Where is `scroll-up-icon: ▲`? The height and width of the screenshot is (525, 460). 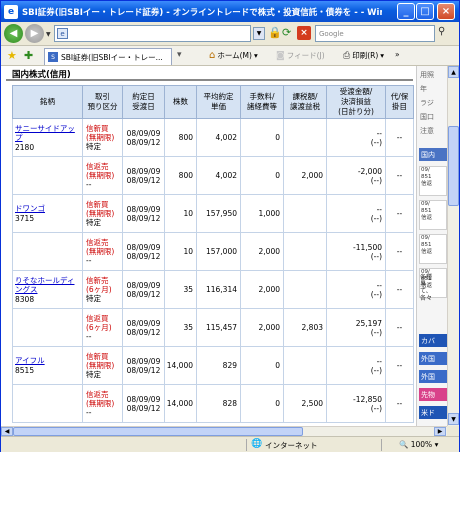
scroll-up-icon: ▲ is located at coordinates (453, 72).